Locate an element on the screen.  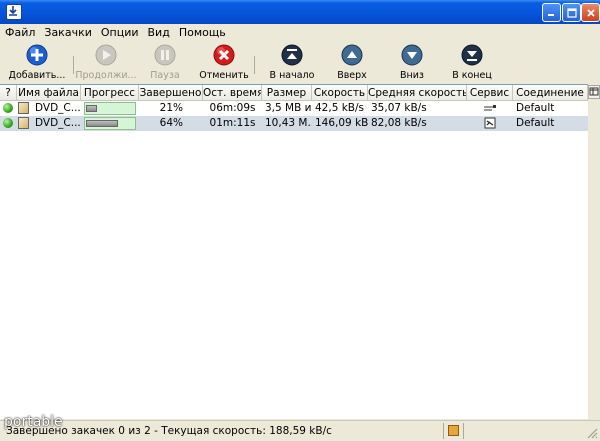
column-header-filename: Имя файла is located at coordinates (49, 93).